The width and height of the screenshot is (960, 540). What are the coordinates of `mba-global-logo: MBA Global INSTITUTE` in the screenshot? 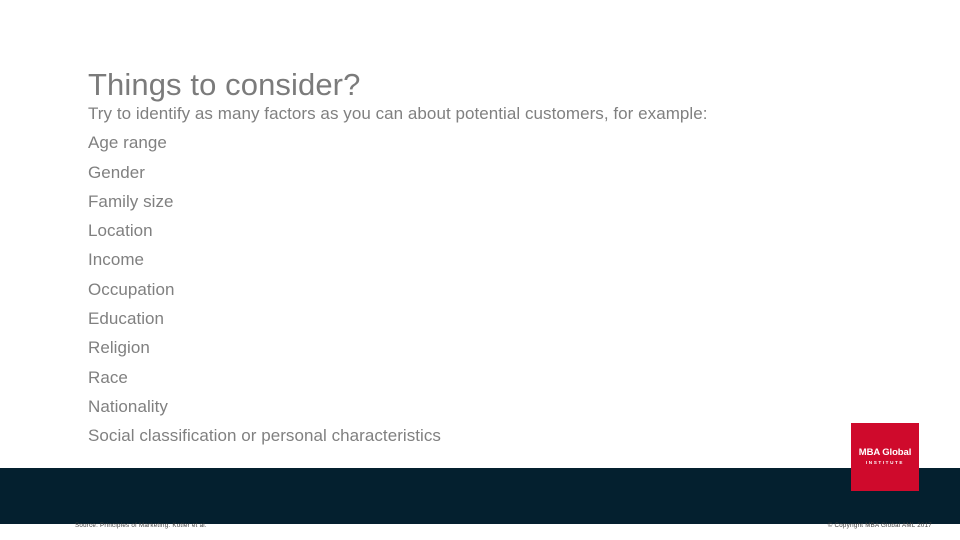 It's located at (885, 457).